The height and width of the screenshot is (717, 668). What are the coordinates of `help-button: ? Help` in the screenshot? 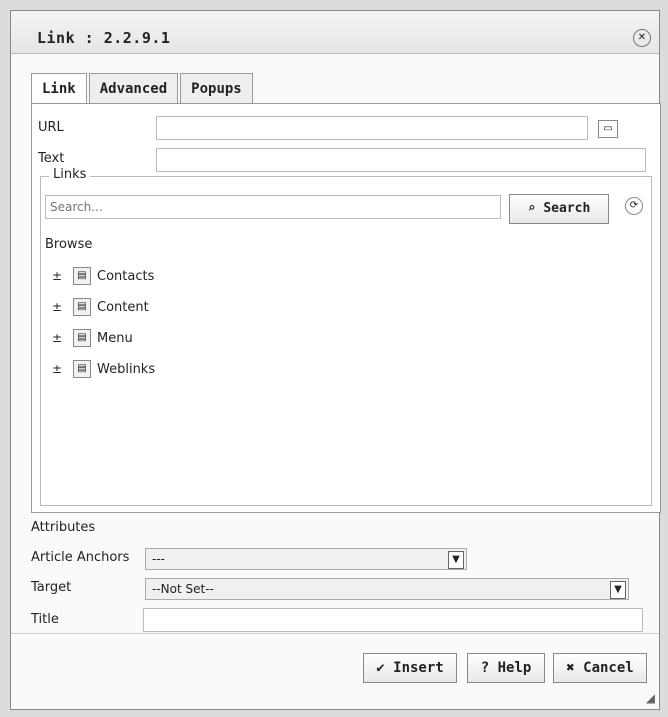 It's located at (506, 668).